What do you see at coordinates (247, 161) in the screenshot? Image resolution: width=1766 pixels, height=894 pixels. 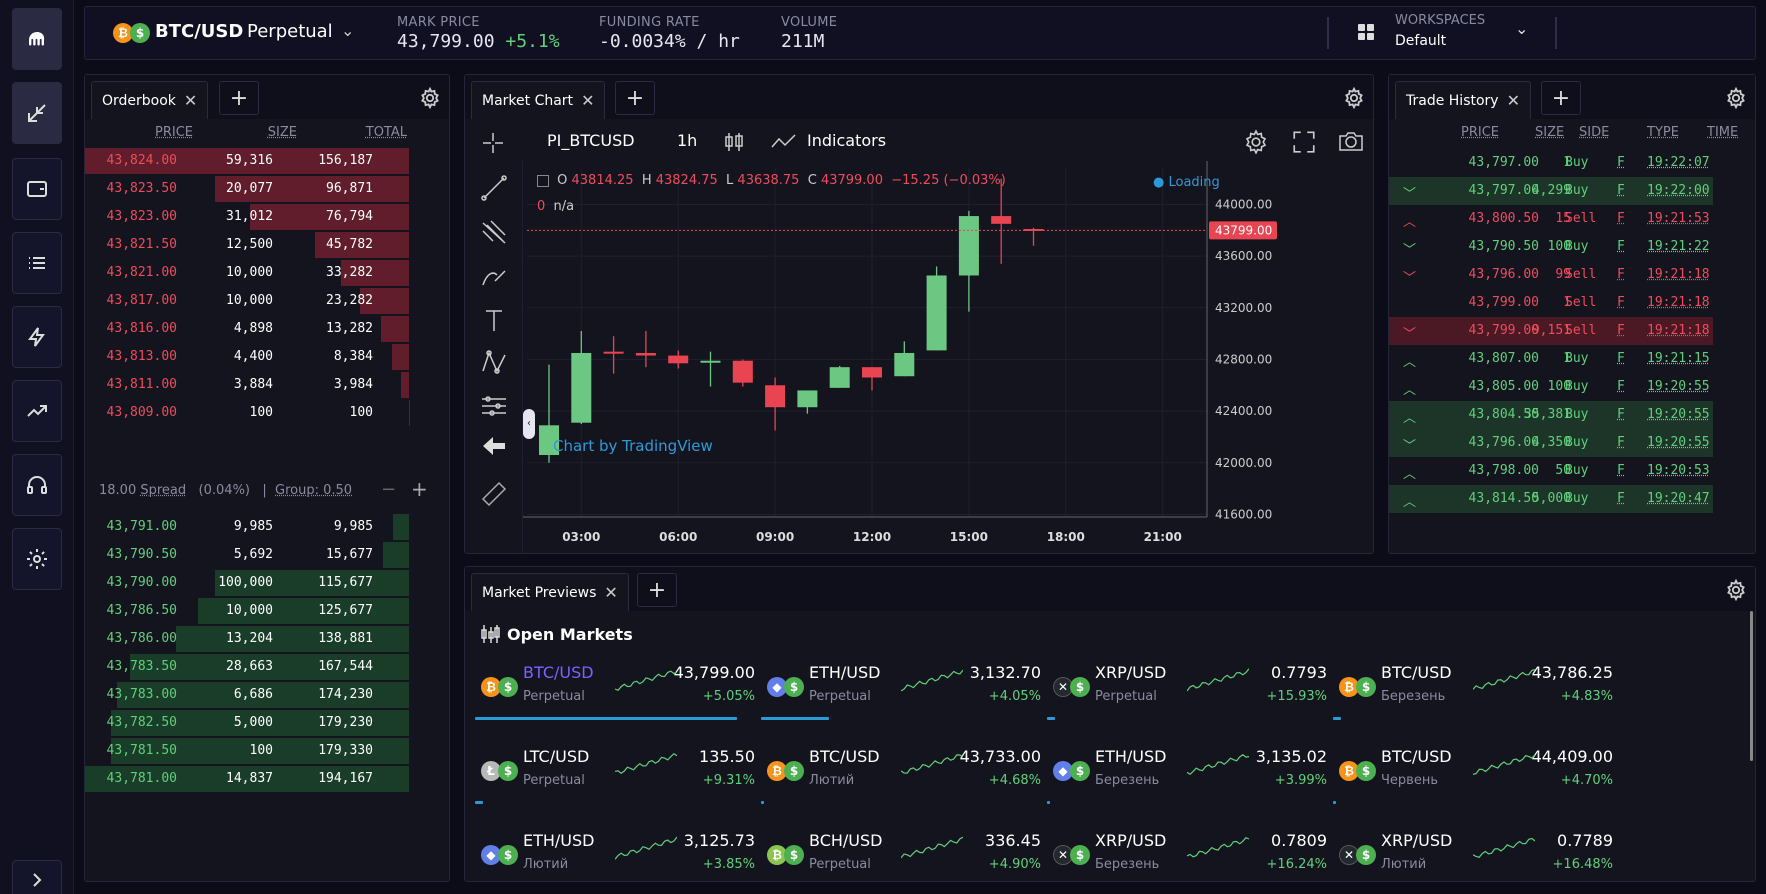 I see `ask-row: 43,824.00 59,316 156,187` at bounding box center [247, 161].